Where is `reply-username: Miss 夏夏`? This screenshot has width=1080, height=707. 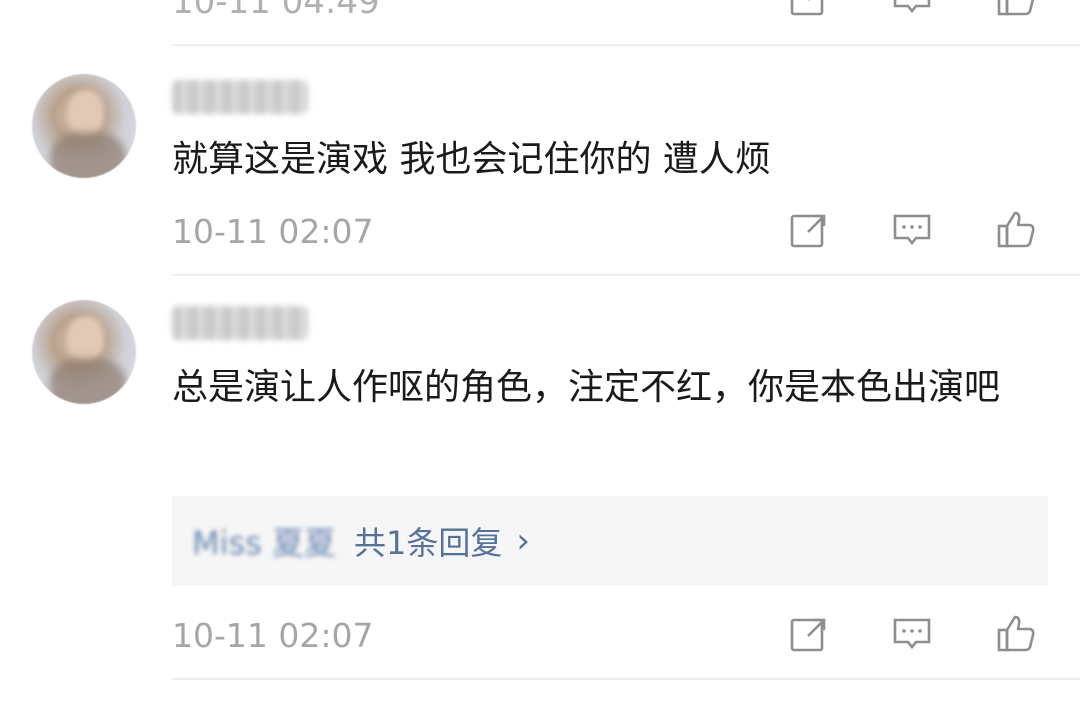 reply-username: Miss 夏夏 is located at coordinates (264, 541).